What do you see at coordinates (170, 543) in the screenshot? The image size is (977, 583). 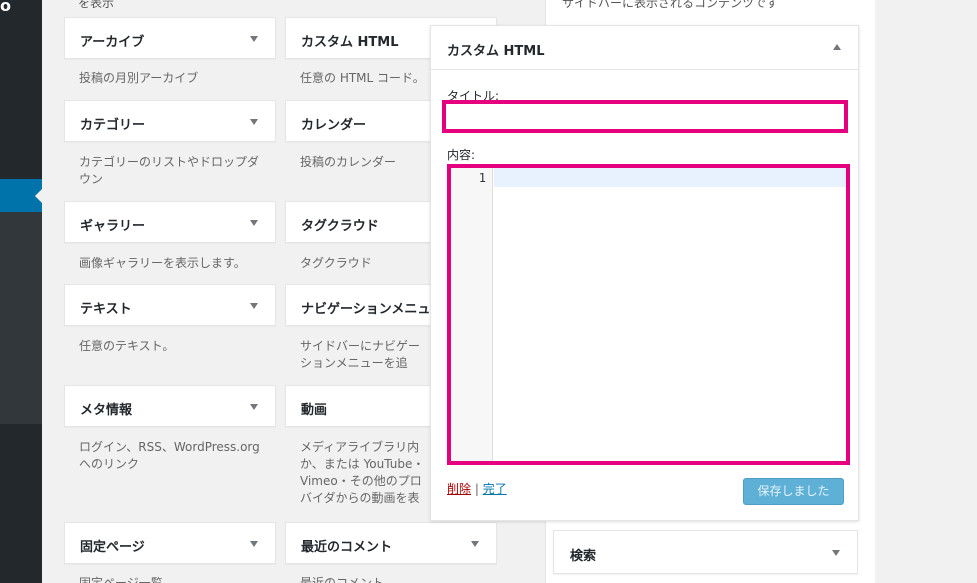 I see `widget-pages: 固定ページ` at bounding box center [170, 543].